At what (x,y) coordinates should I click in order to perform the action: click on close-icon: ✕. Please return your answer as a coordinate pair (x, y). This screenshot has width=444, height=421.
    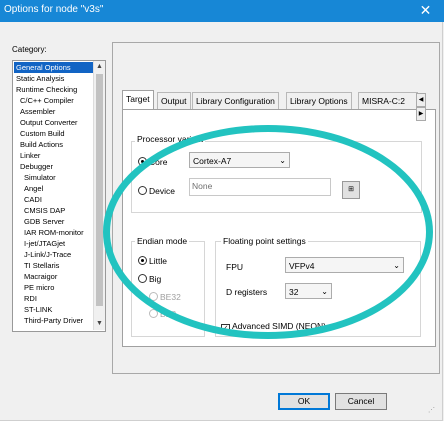
    Looking at the image, I should click on (425, 10).